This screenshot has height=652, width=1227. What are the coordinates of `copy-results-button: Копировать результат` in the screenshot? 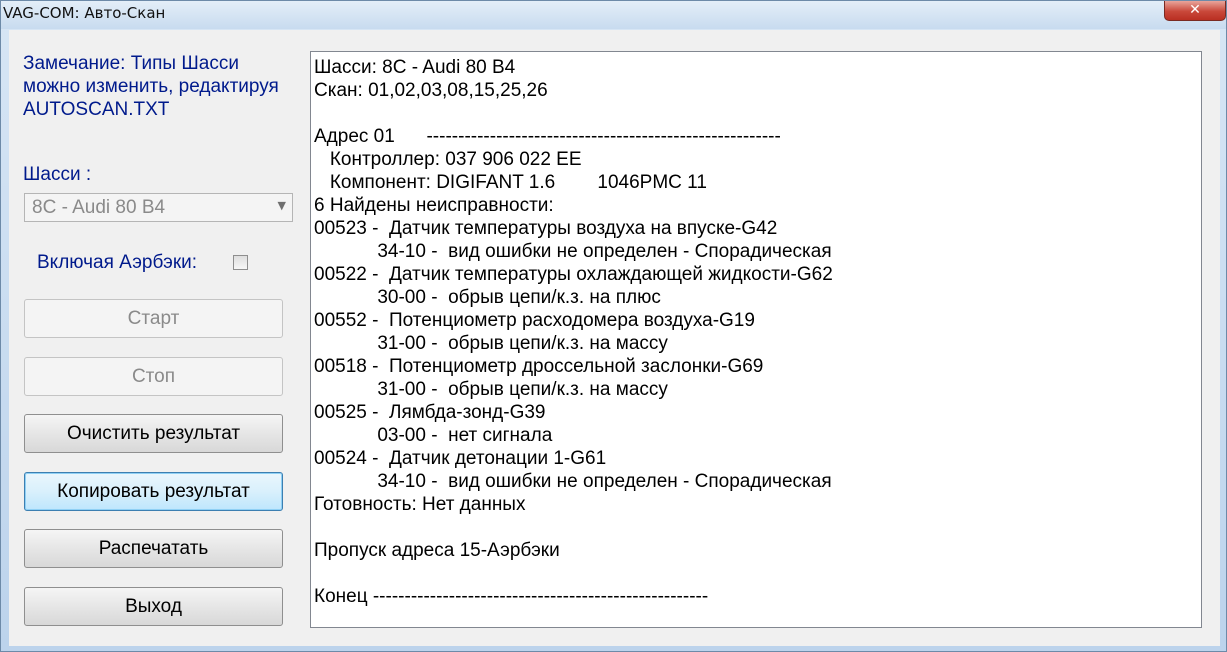 It's located at (153, 491).